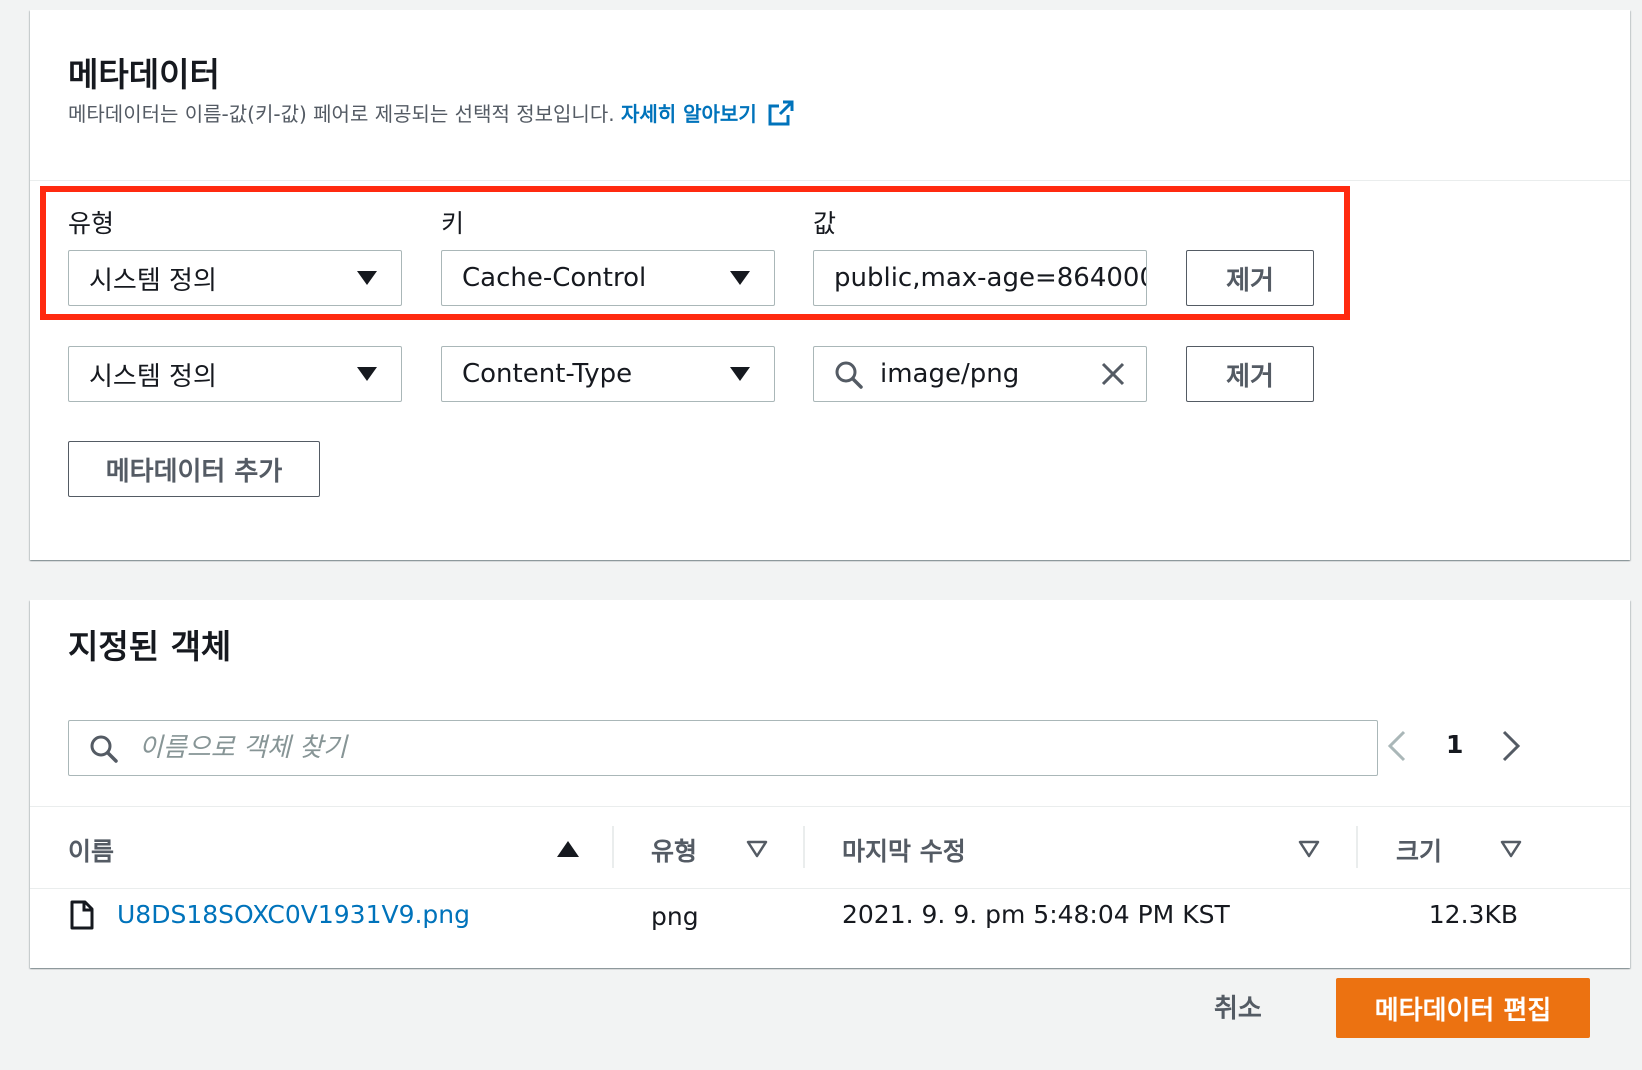 The image size is (1642, 1070). What do you see at coordinates (990, 278) in the screenshot?
I see `value-input-text: public,max-age=864000` at bounding box center [990, 278].